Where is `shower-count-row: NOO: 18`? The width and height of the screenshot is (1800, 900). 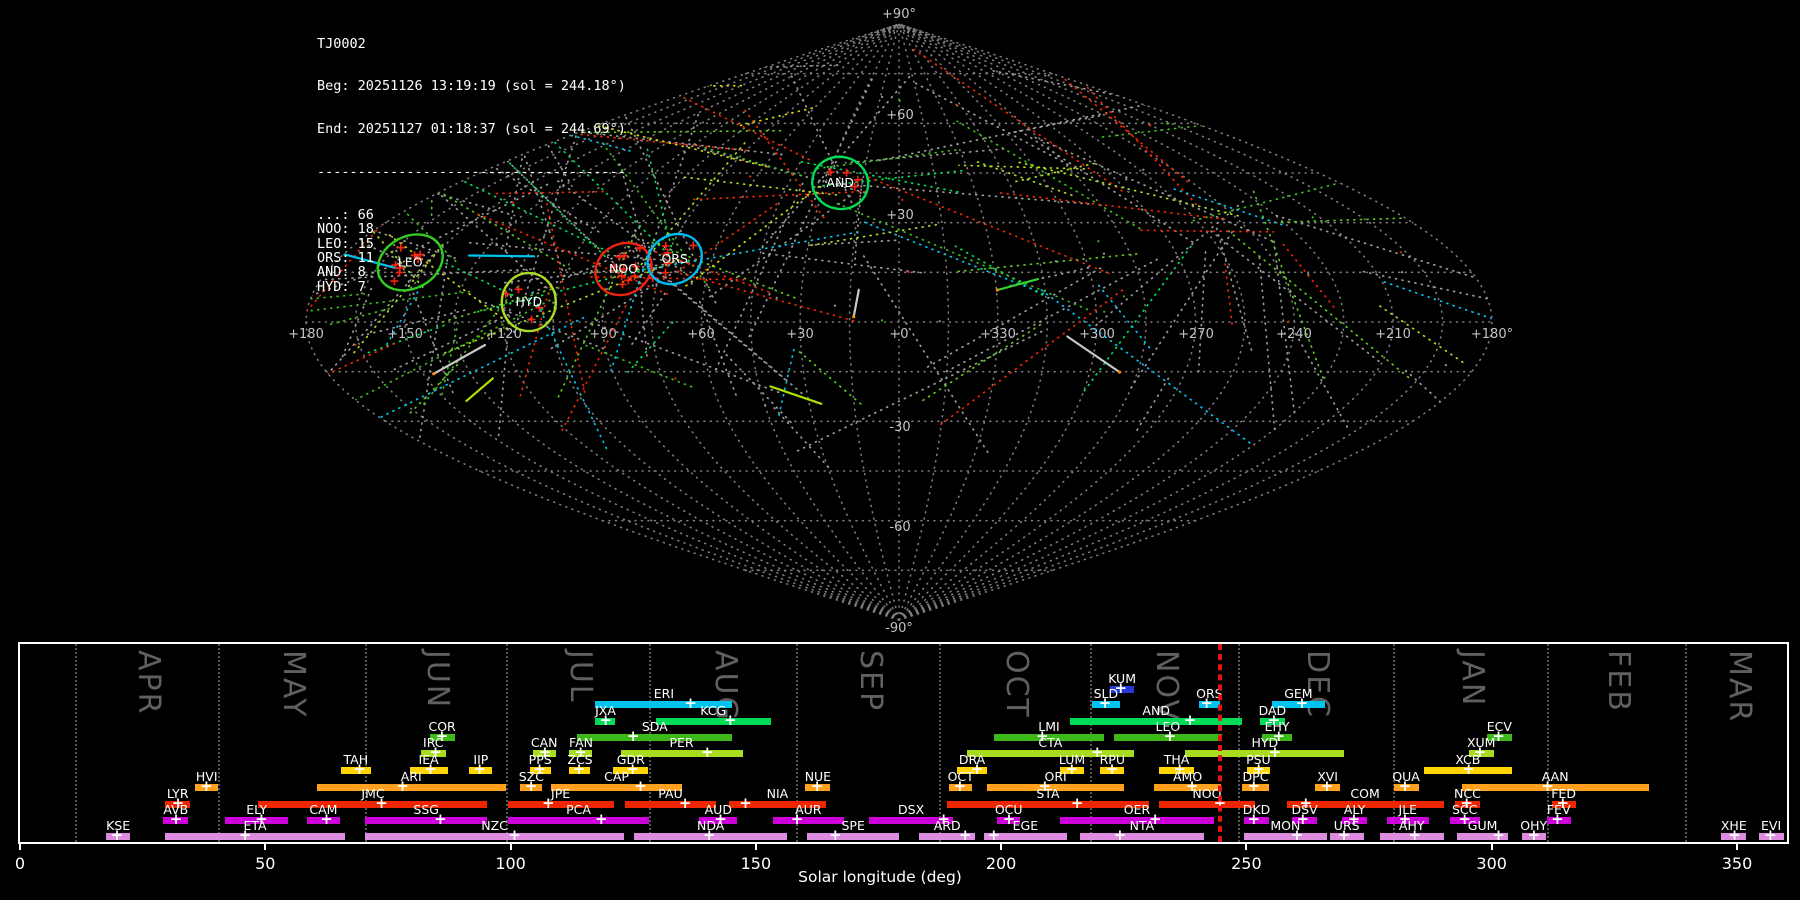
shower-count-row: NOO: 18 is located at coordinates (345, 229).